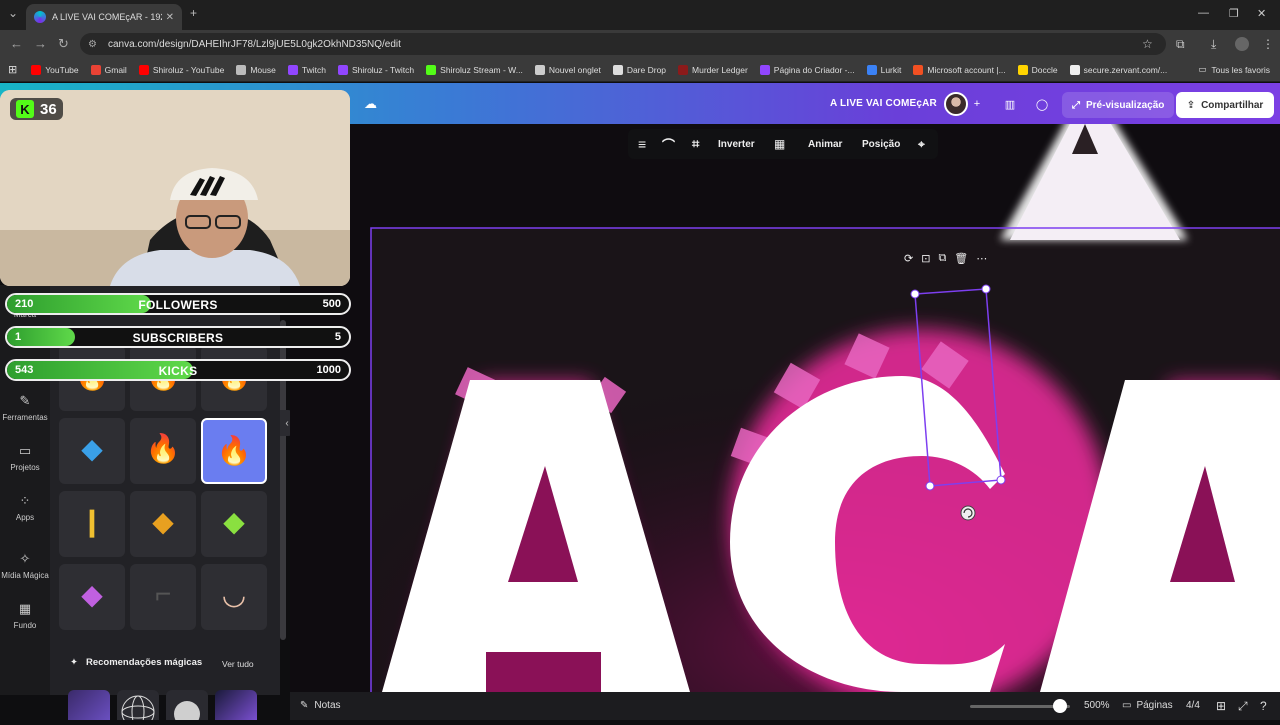 This screenshot has width=1280, height=725. I want to click on bookmark-item: Mouse, so click(256, 69).